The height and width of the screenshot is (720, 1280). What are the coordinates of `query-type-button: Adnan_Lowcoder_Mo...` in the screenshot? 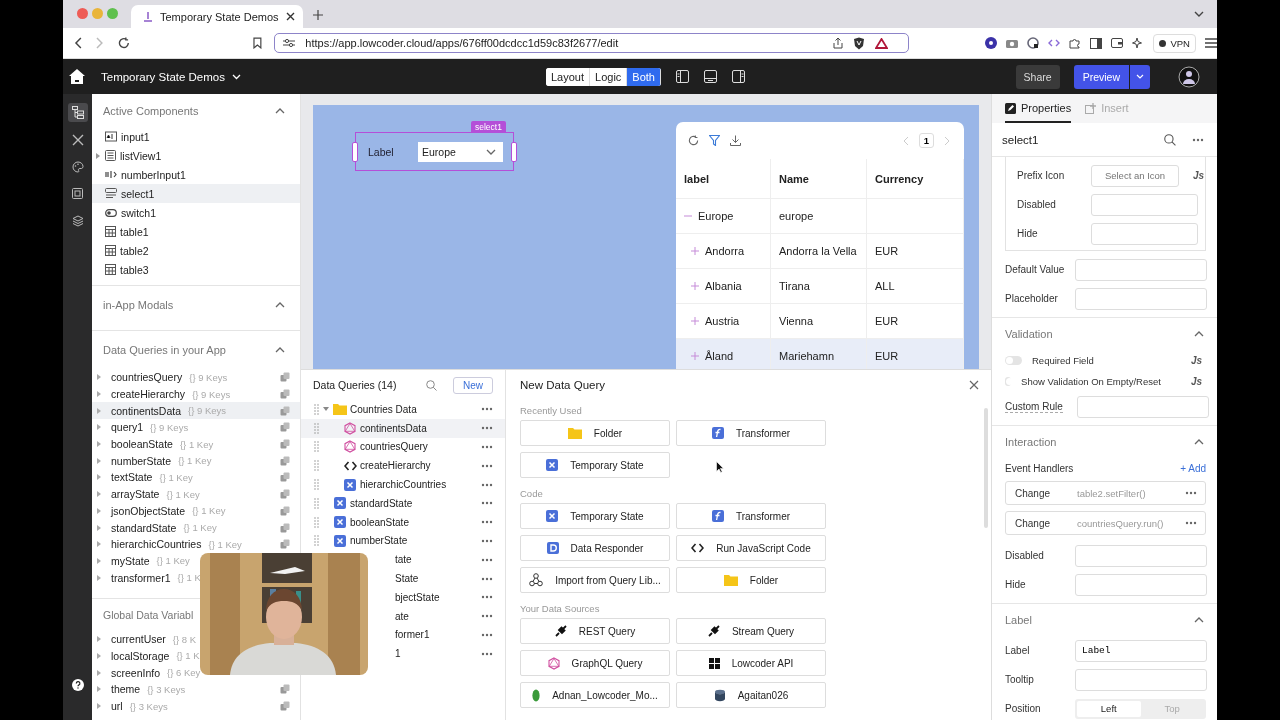 It's located at (595, 695).